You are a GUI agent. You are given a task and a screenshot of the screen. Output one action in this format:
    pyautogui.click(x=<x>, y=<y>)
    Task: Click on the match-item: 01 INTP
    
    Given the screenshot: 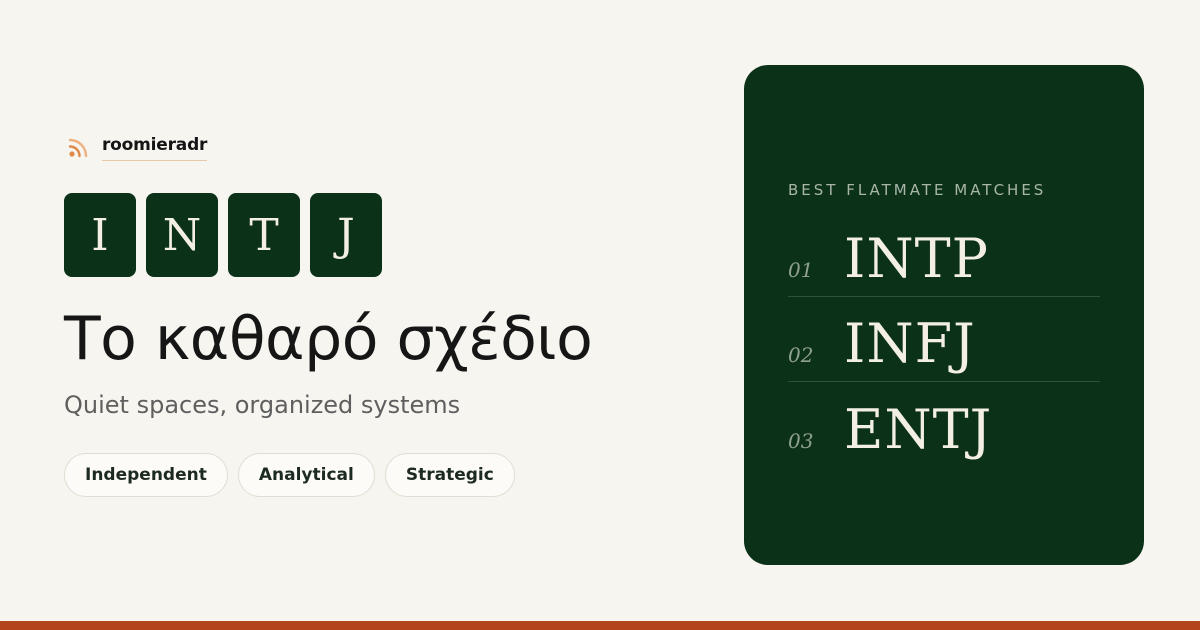 What is the action you would take?
    pyautogui.click(x=944, y=254)
    